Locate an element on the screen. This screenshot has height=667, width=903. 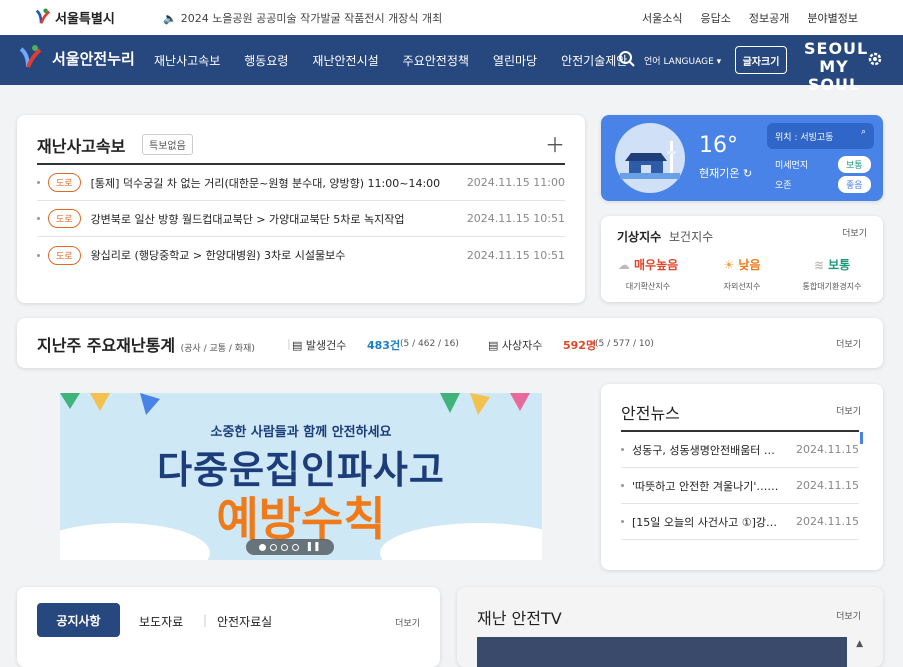
font-size-button: 글자크기 is located at coordinates (761, 60).